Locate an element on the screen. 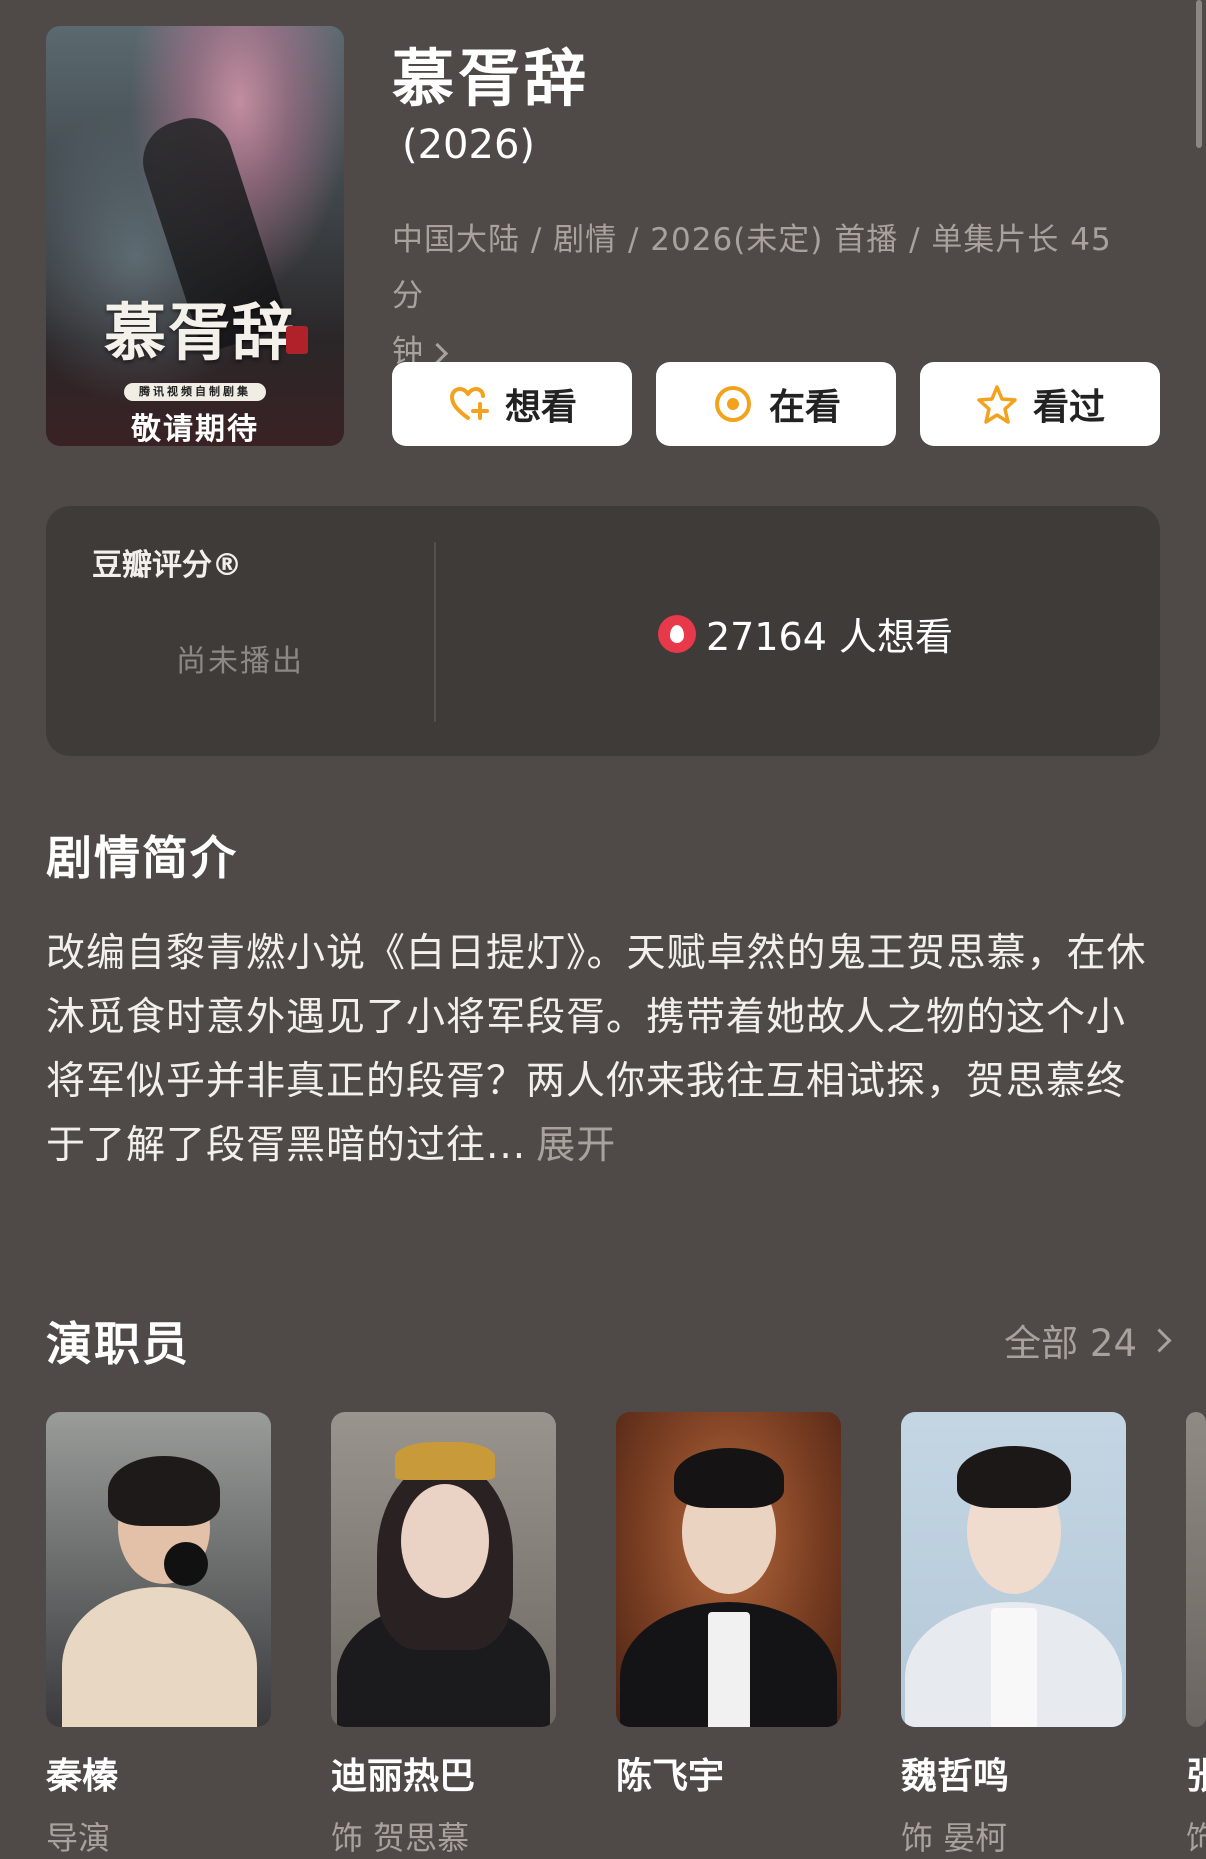  target-icon is located at coordinates (732, 404).